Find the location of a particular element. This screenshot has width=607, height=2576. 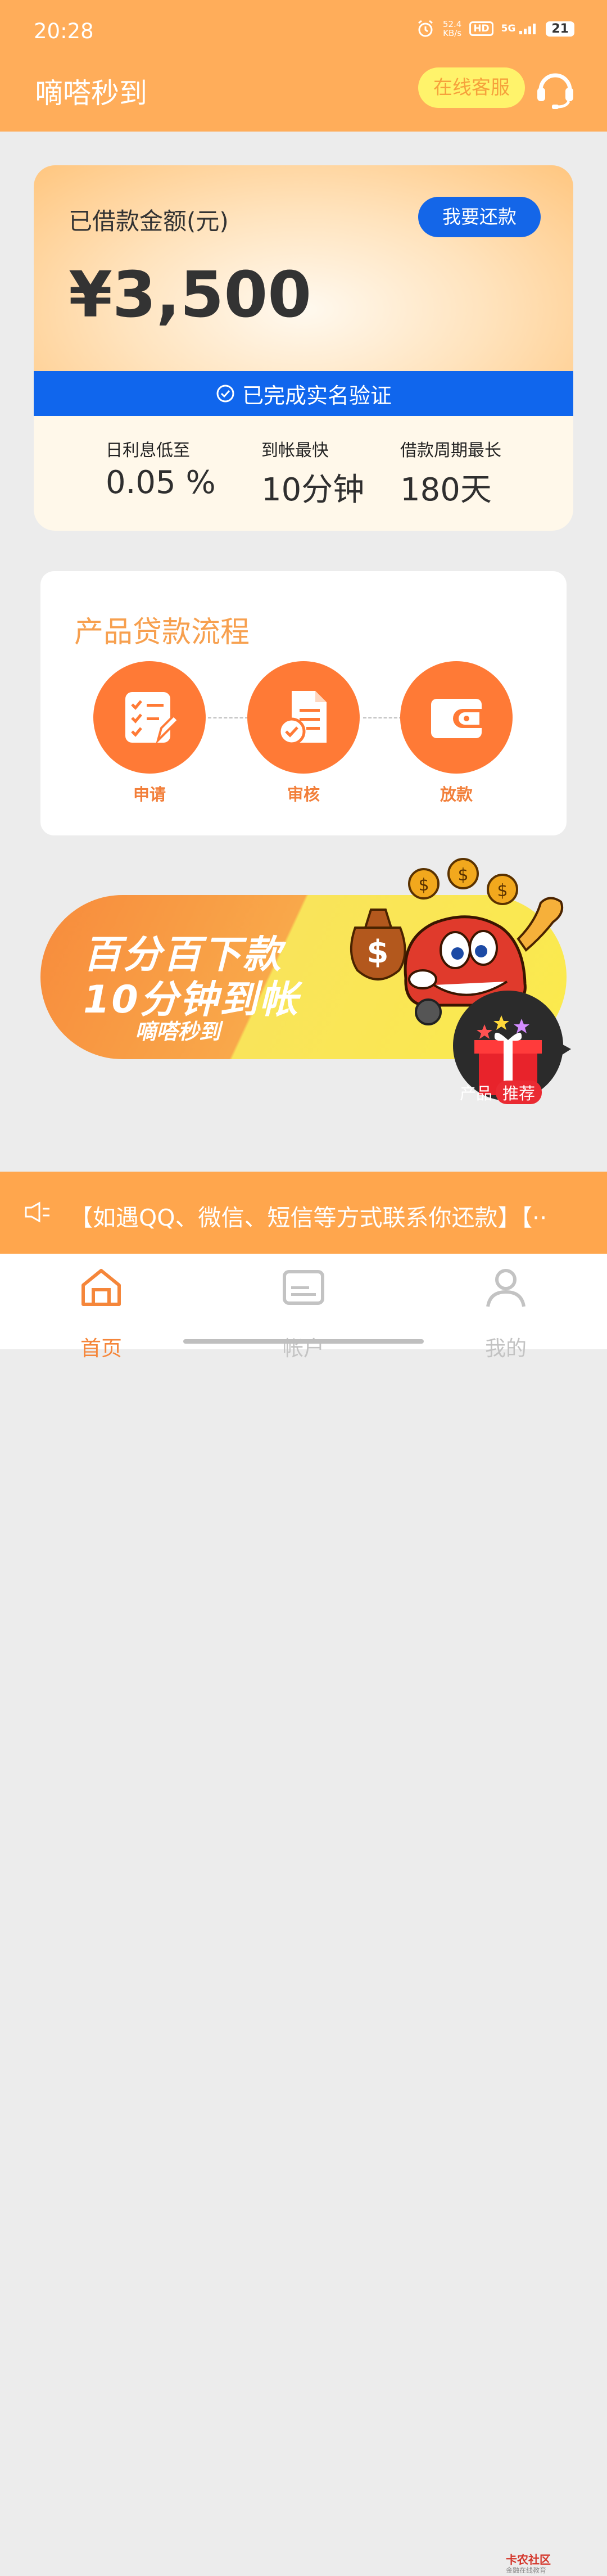

hd-badge: HD is located at coordinates (481, 28).